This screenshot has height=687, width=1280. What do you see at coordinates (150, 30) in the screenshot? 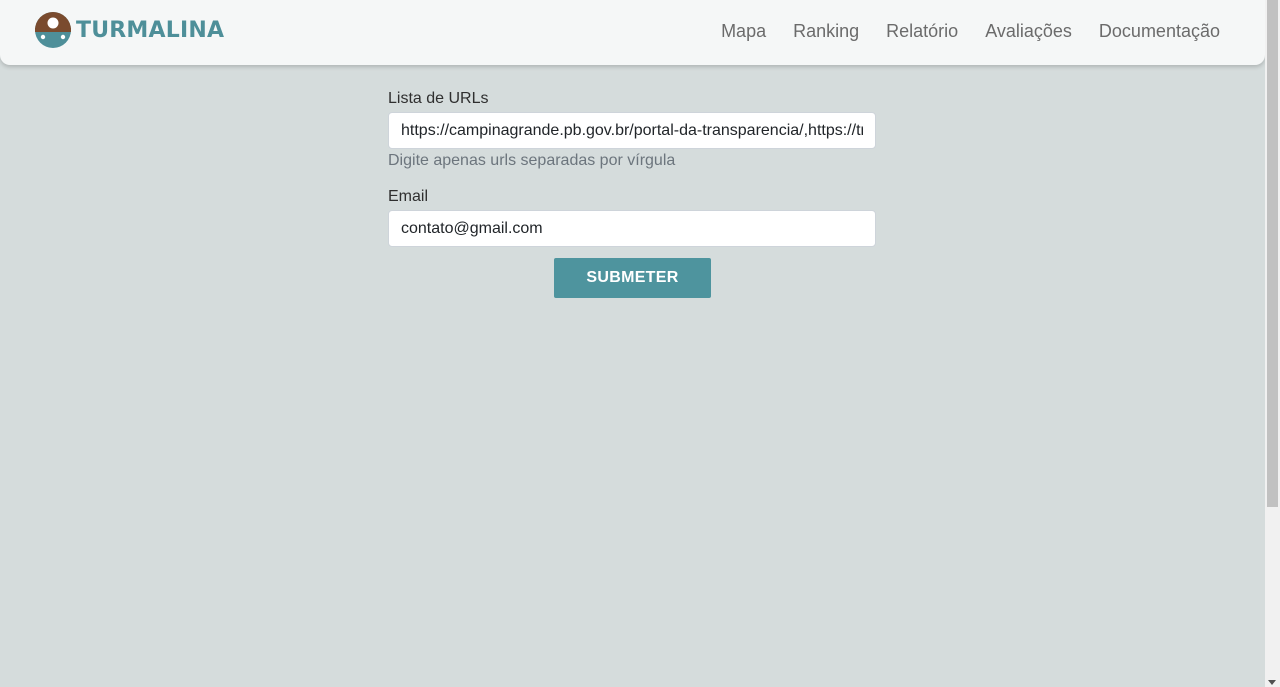
I see `brand-name: TURMALINA` at bounding box center [150, 30].